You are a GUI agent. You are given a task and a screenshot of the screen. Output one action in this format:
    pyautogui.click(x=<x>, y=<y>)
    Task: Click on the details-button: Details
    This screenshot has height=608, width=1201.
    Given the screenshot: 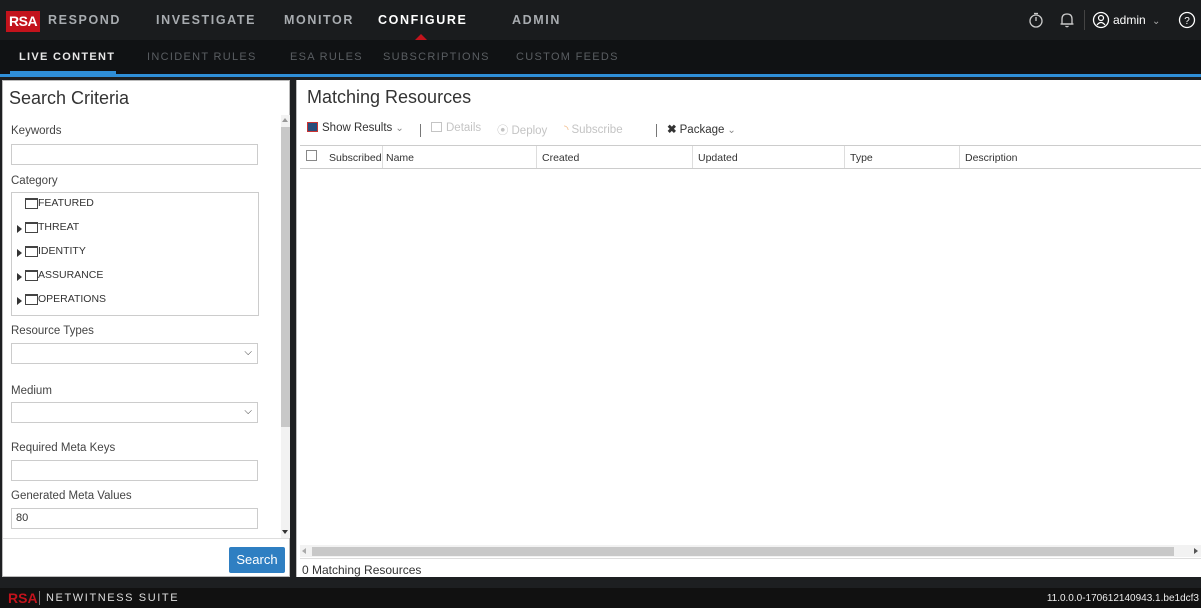 What is the action you would take?
    pyautogui.click(x=456, y=128)
    